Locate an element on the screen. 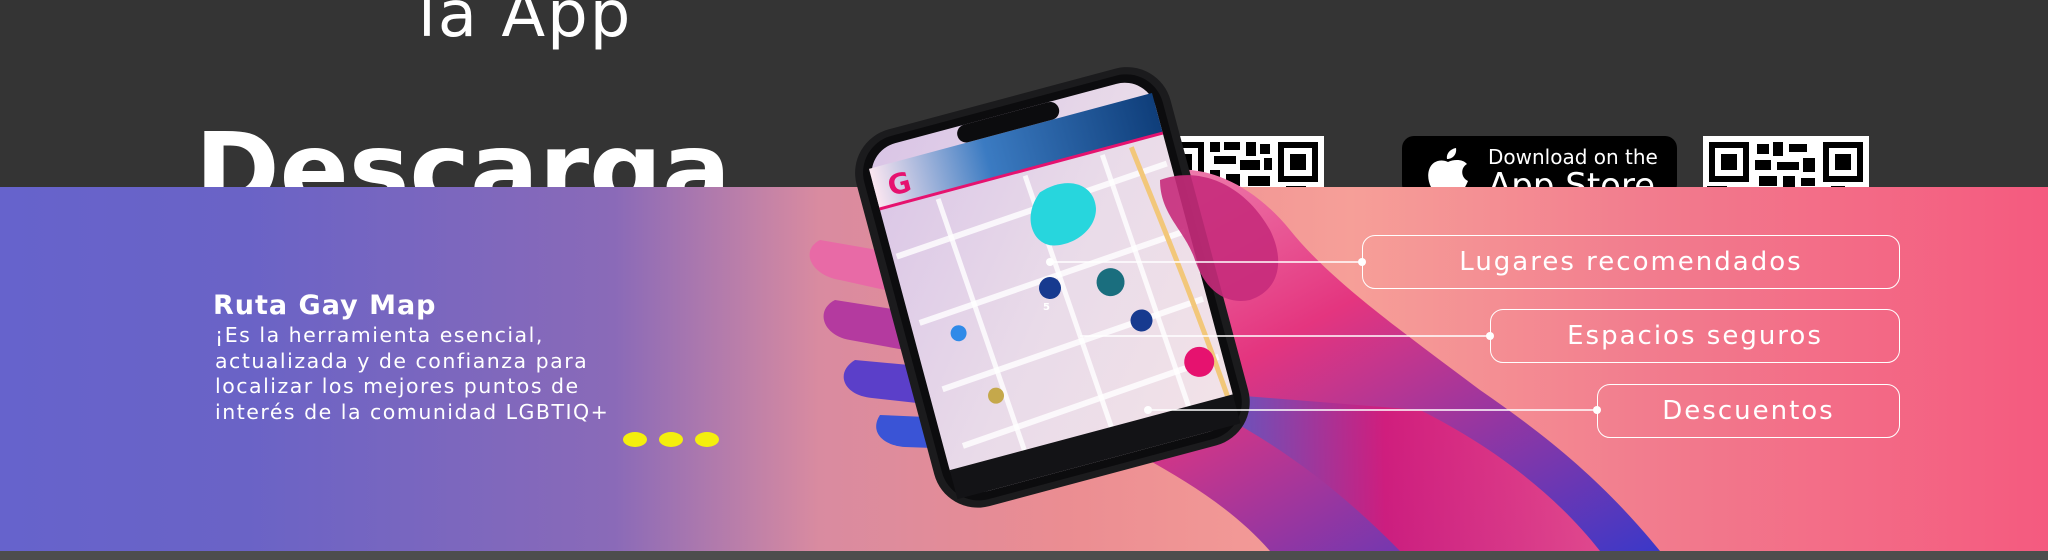 The width and height of the screenshot is (2048, 560). description-line: interés de la comunidad LGBTIQ+ is located at coordinates (412, 411).